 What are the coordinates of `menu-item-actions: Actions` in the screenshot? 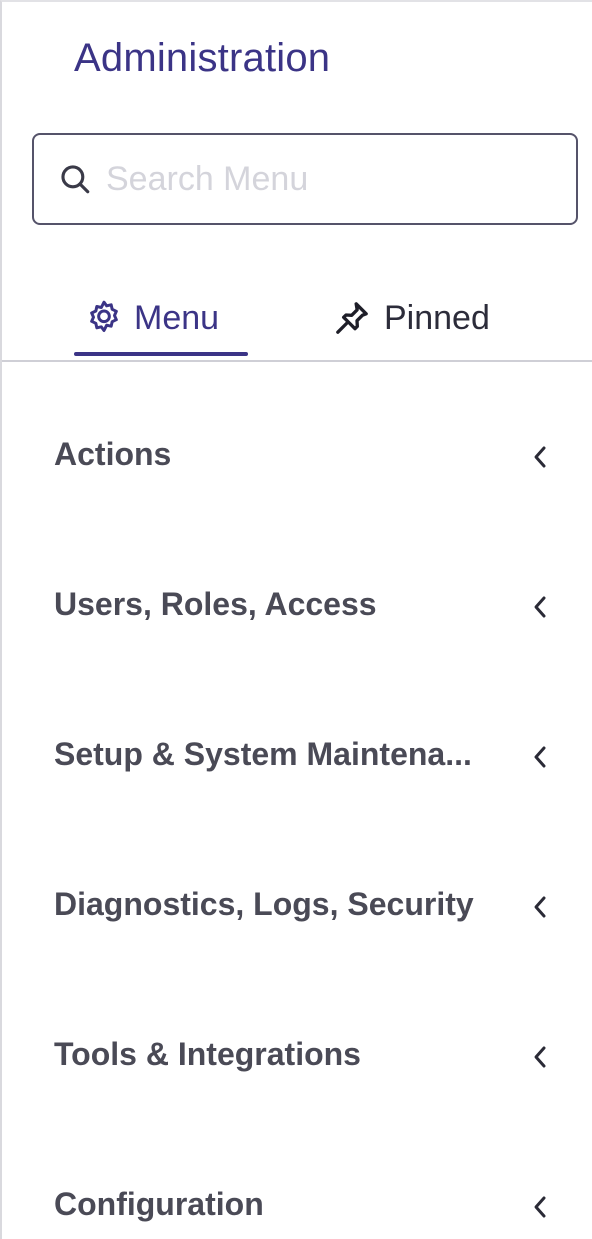 It's located at (297, 457).